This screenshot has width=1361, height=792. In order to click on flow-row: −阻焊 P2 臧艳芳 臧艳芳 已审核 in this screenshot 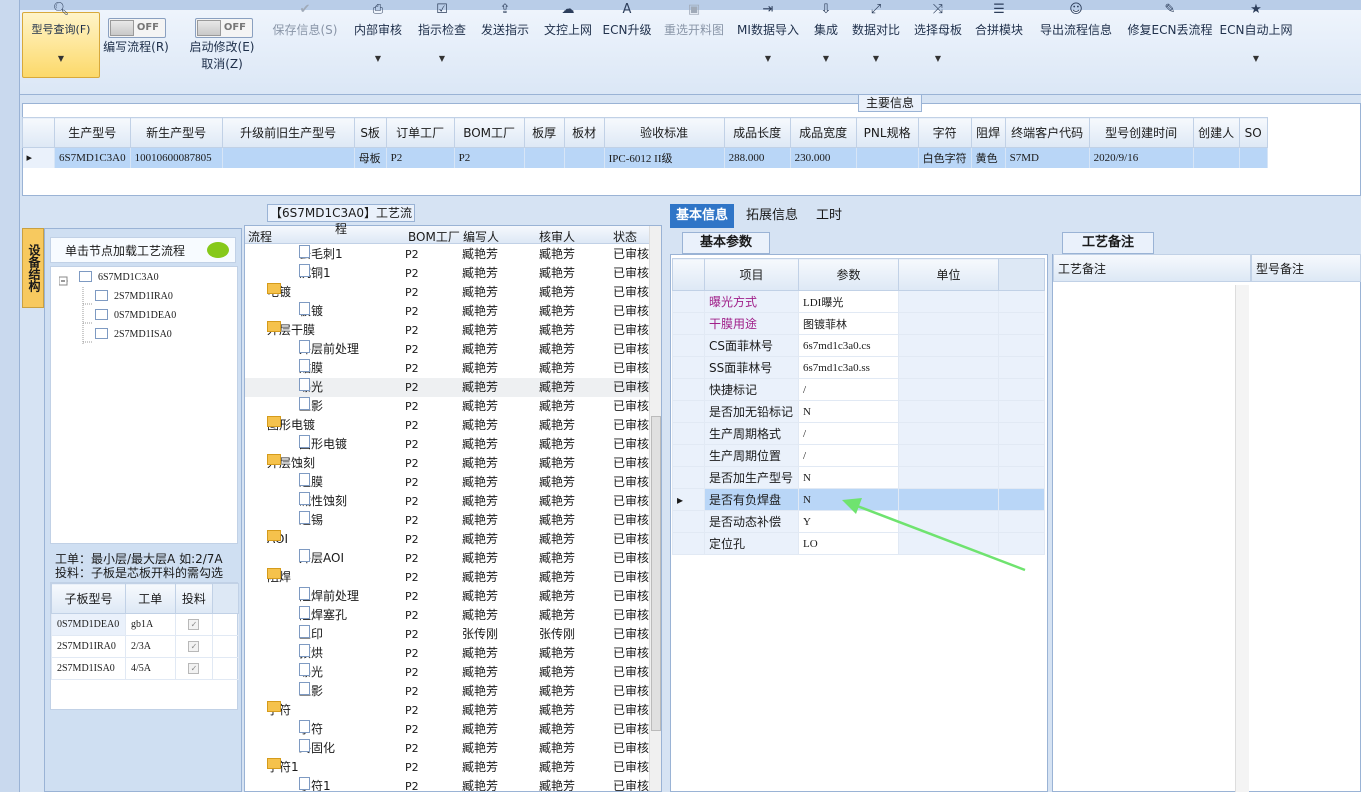, I will do `click(447, 577)`.